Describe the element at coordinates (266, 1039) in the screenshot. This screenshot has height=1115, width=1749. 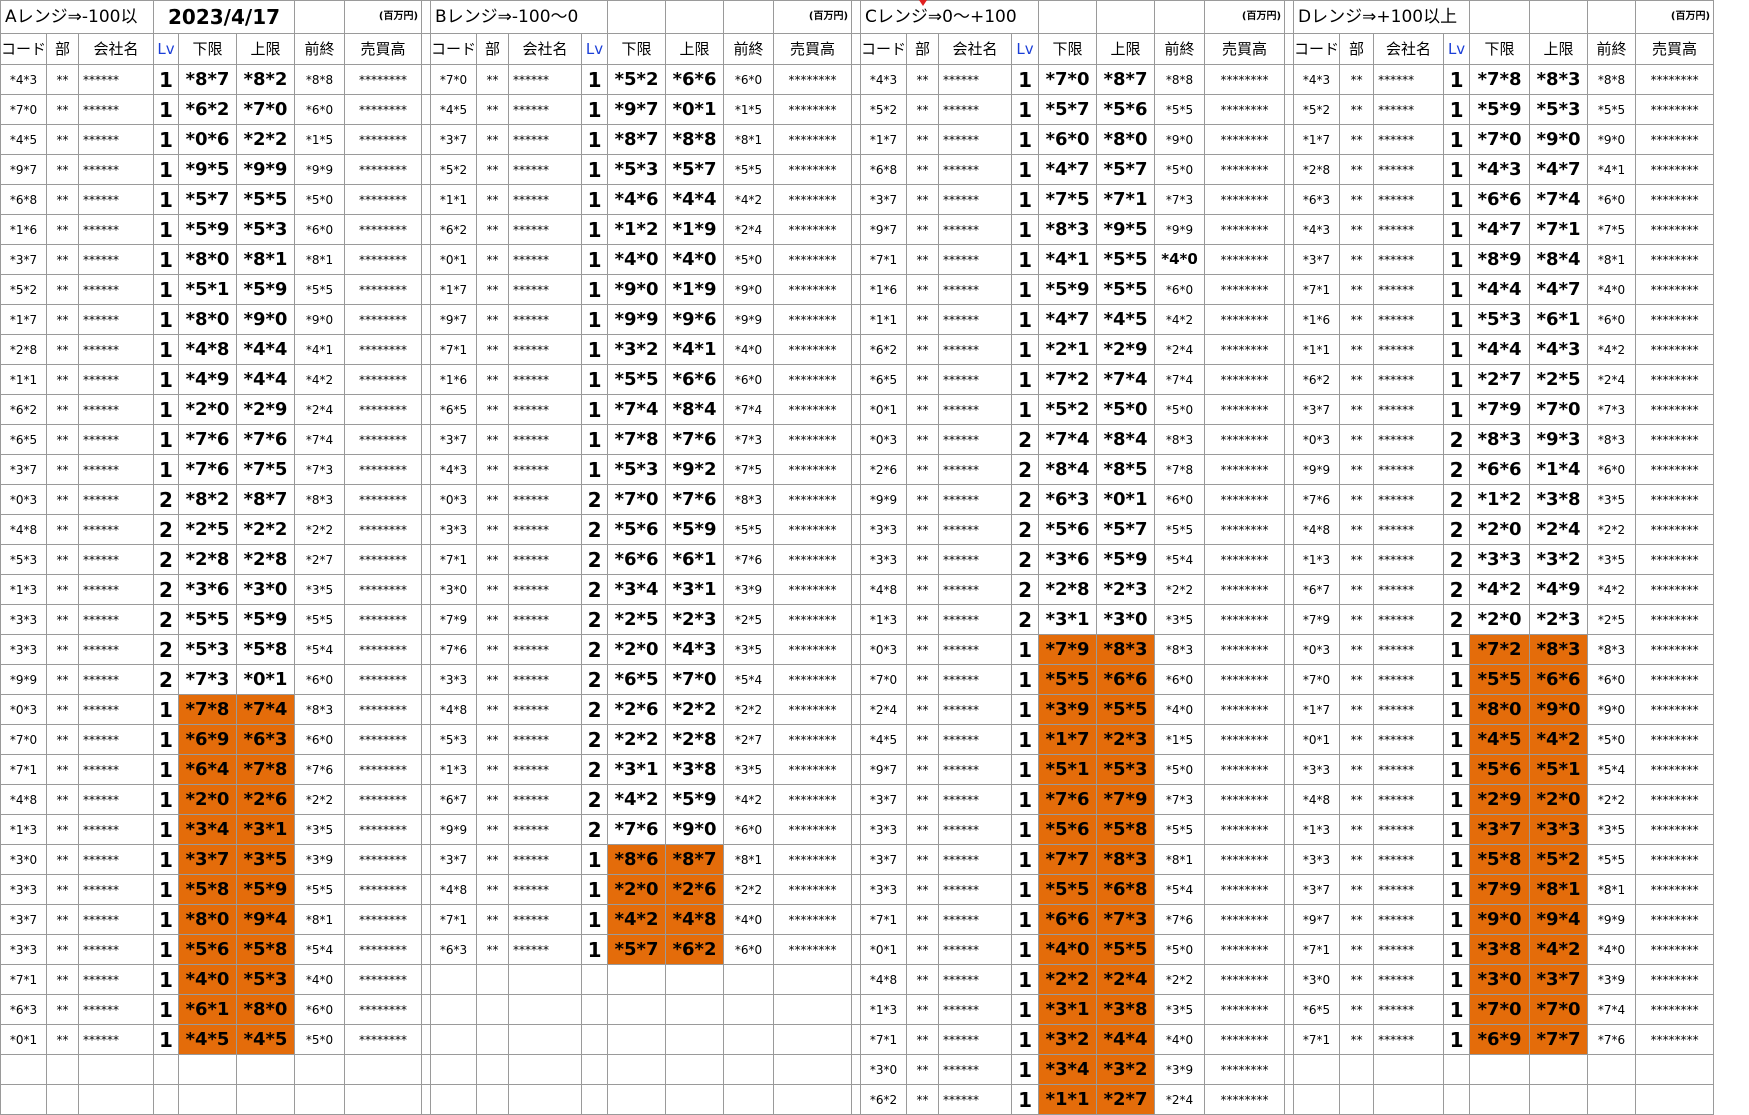
I see `cell-upper: *4*5` at that location.